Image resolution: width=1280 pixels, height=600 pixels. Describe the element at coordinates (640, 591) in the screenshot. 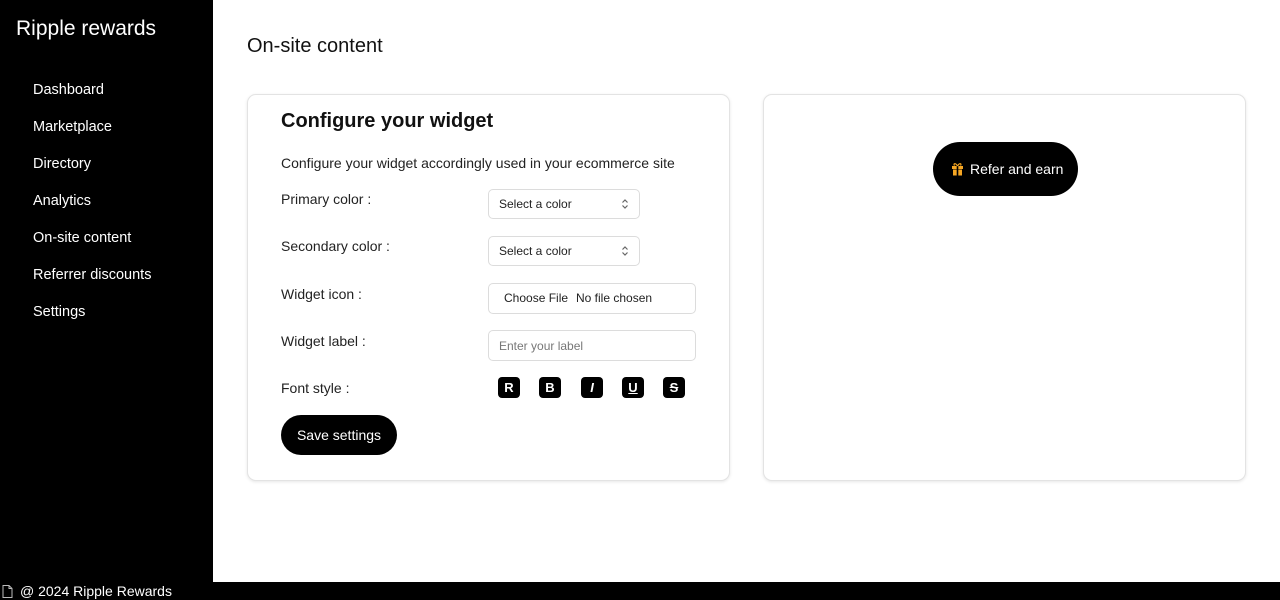

I see `footer: @ 2024 Ripple Rewards` at that location.